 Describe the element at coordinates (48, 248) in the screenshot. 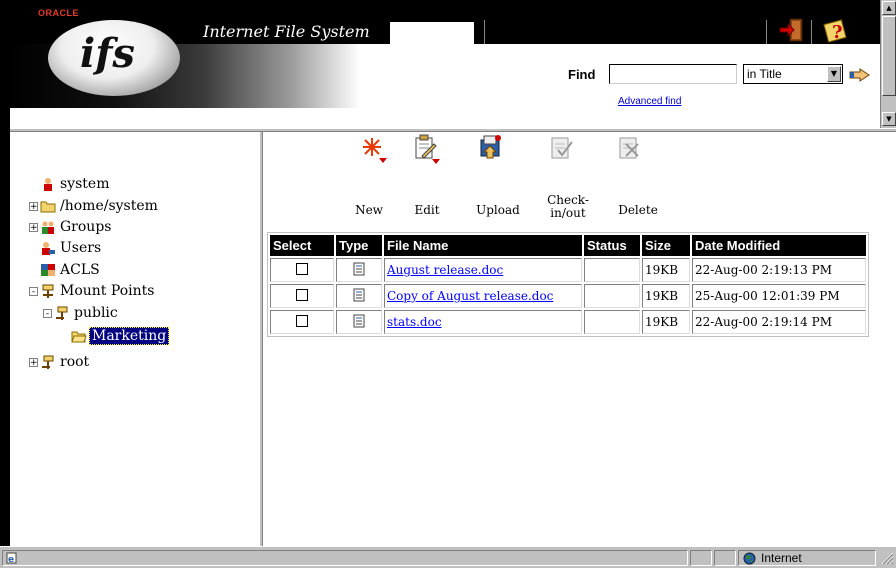

I see `users-icon` at that location.